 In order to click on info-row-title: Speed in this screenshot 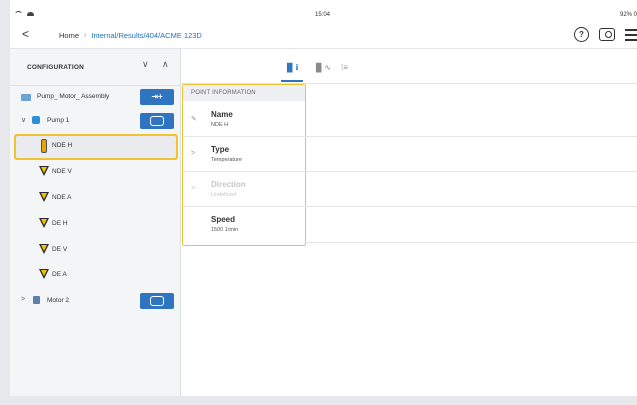, I will do `click(223, 219)`.